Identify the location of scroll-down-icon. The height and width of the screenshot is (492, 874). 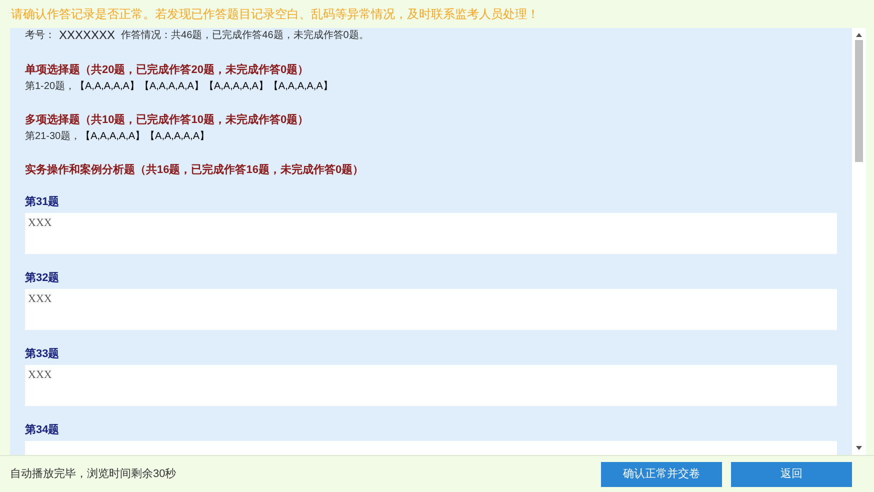
(859, 448).